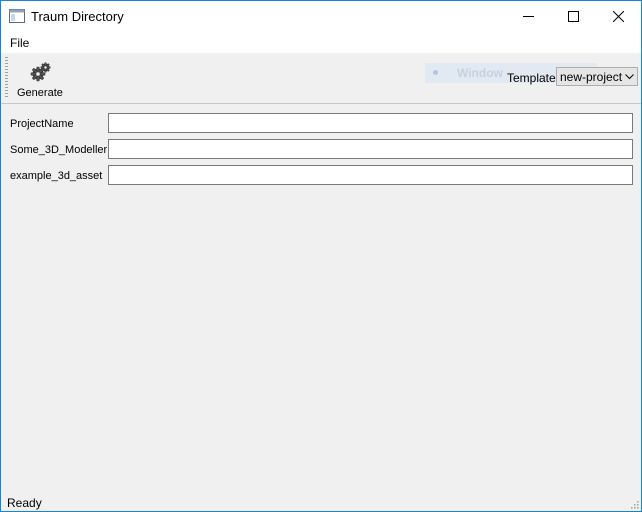  What do you see at coordinates (6, 78) in the screenshot?
I see `toolbar-grip` at bounding box center [6, 78].